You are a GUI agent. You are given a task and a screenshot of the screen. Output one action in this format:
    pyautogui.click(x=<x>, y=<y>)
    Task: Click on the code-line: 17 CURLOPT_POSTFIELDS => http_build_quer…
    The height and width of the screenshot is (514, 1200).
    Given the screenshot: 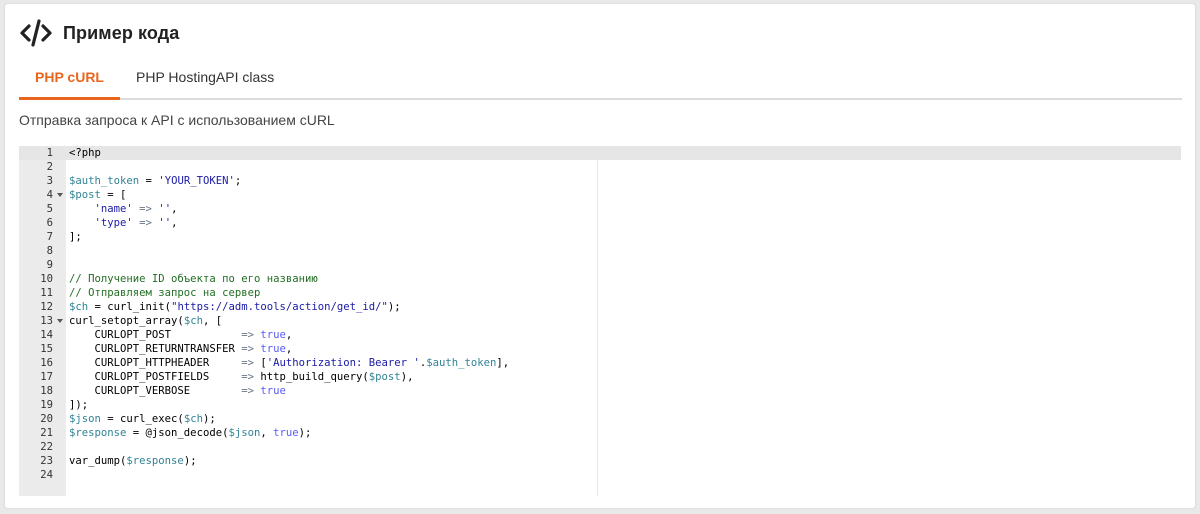 What is the action you would take?
    pyautogui.click(x=600, y=377)
    